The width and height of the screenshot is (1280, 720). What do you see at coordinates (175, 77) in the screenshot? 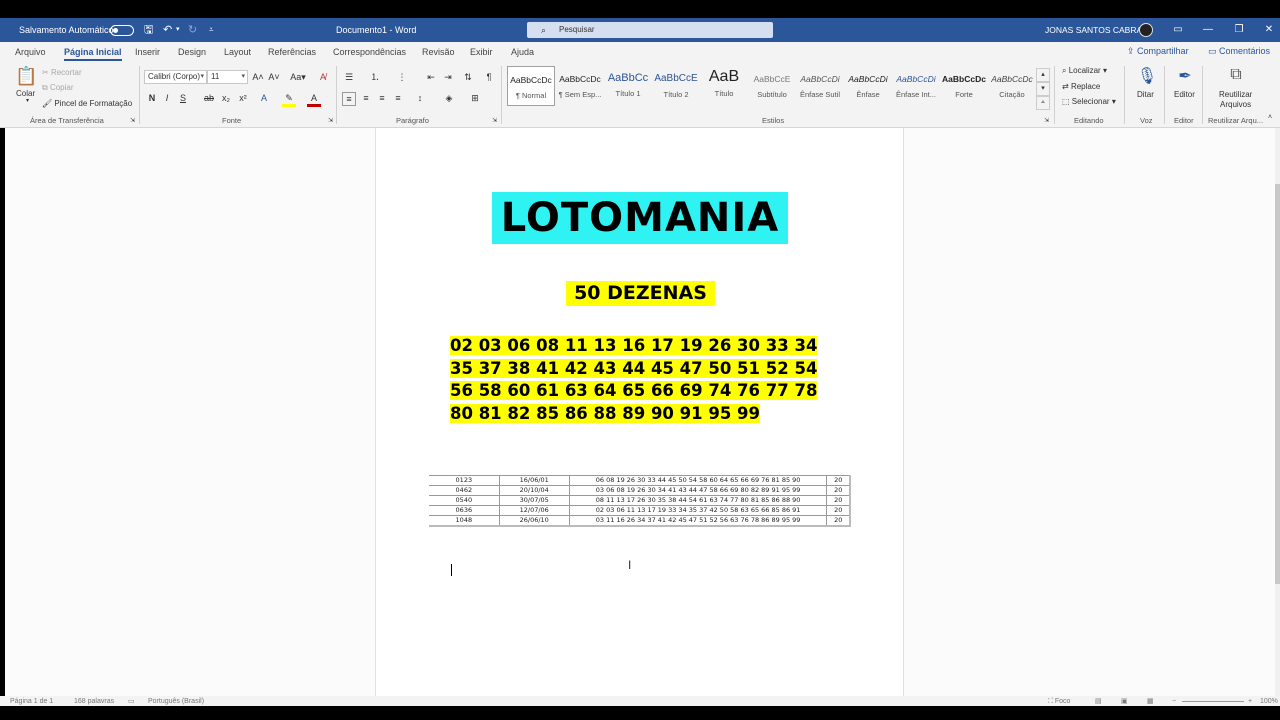
I see `font-family-select: Calibri (Corpo)` at bounding box center [175, 77].